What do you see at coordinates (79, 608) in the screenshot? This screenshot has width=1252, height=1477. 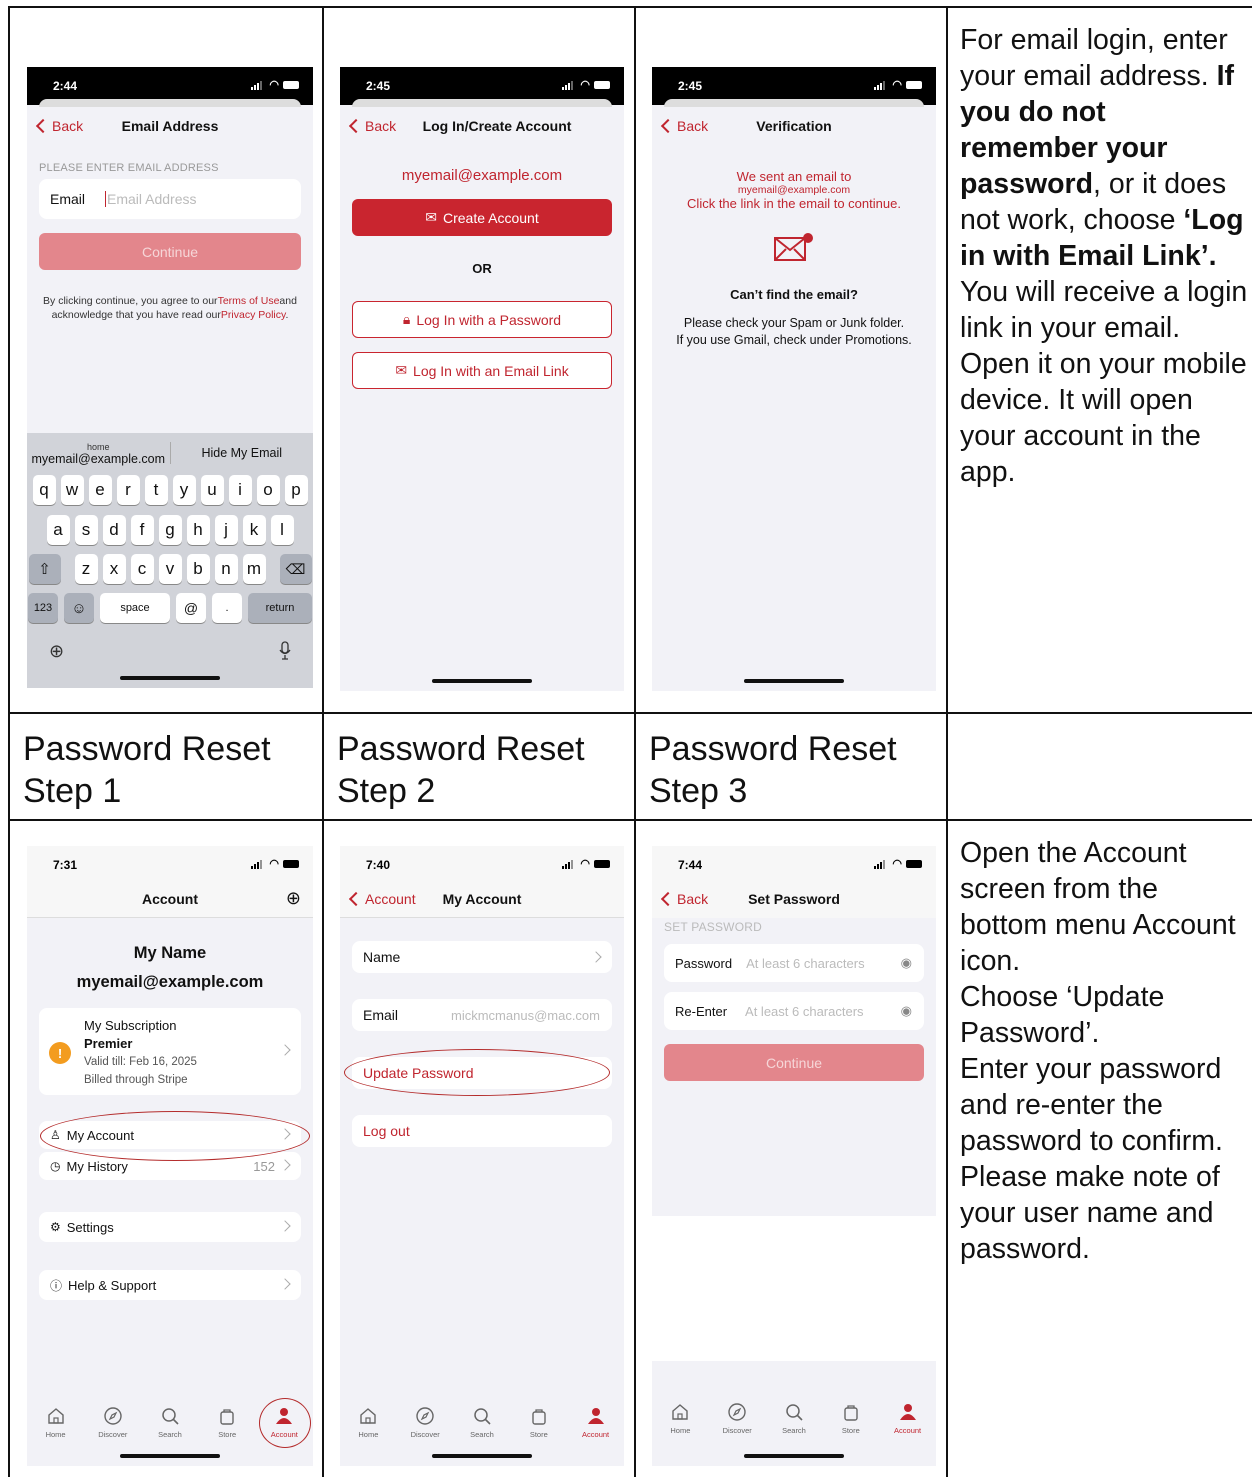 I see `emoji-key: ☺` at bounding box center [79, 608].